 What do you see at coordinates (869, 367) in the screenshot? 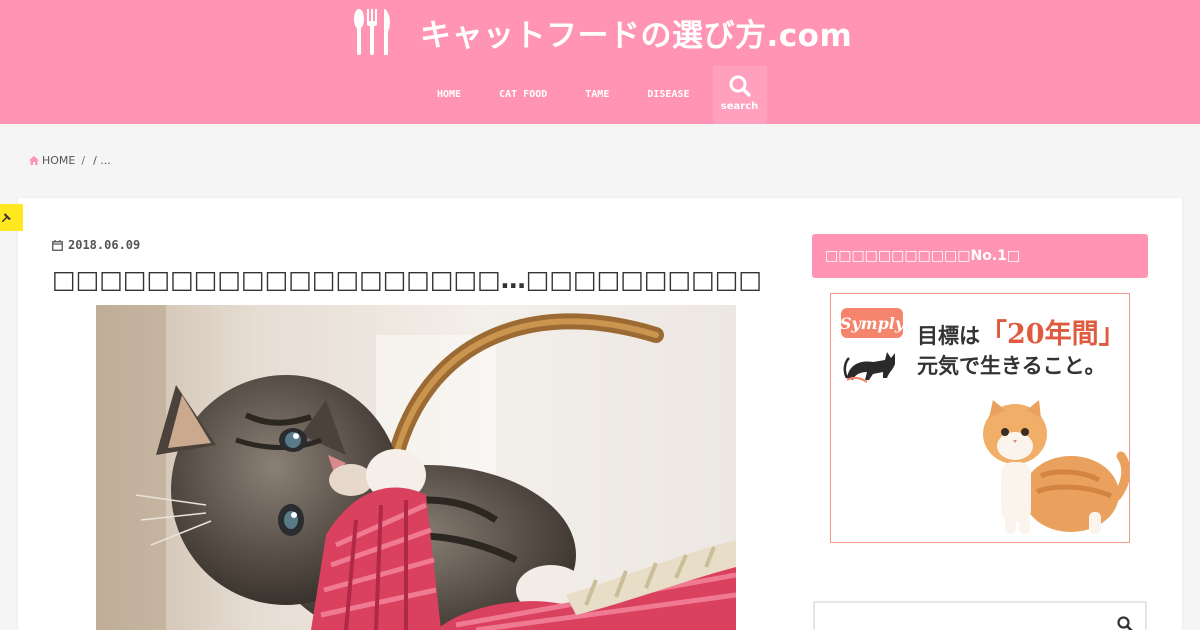
I see `black-cat-icon` at bounding box center [869, 367].